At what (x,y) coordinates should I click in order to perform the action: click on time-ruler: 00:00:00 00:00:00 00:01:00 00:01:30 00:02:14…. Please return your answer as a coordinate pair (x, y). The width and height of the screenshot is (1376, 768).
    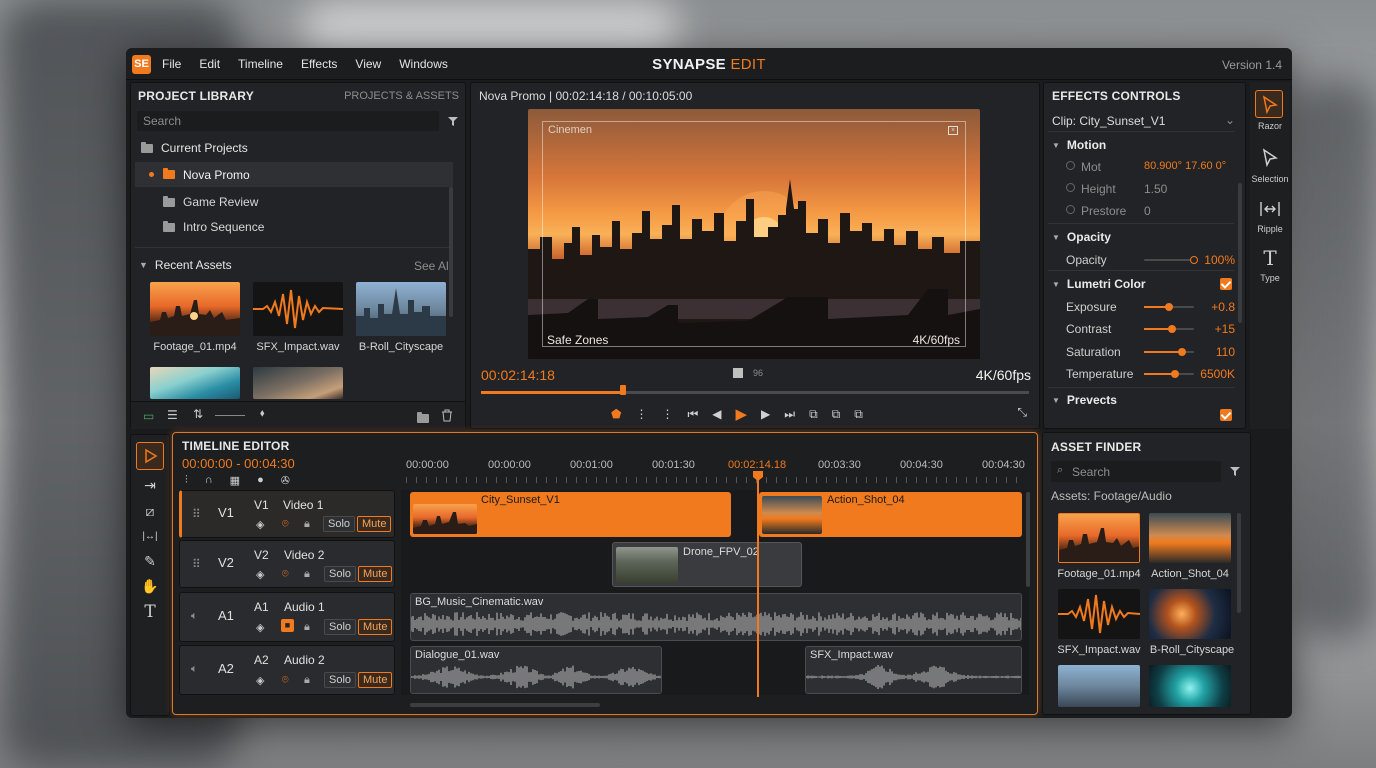
    Looking at the image, I should click on (716, 466).